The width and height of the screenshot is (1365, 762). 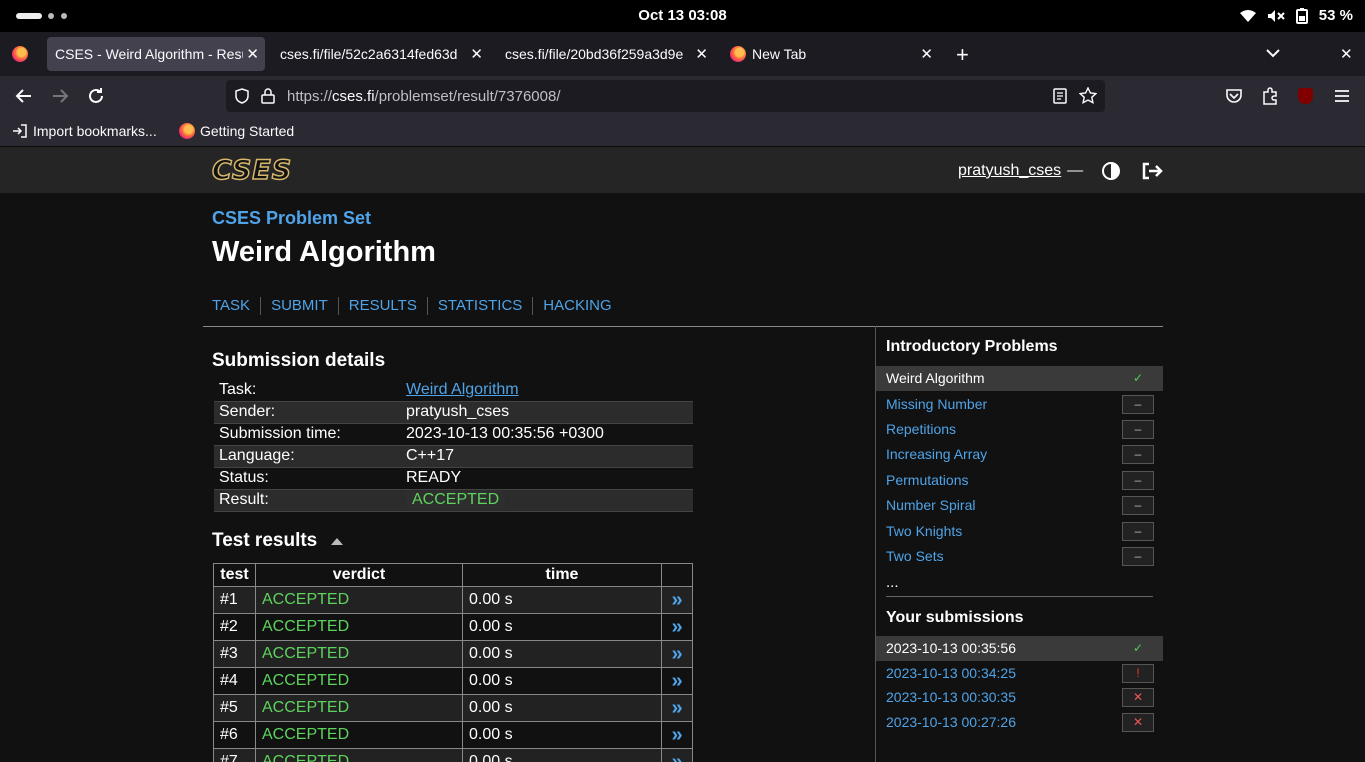 I want to click on sidebar-problem-item: Weird Algorithm ✓, so click(x=1019, y=378).